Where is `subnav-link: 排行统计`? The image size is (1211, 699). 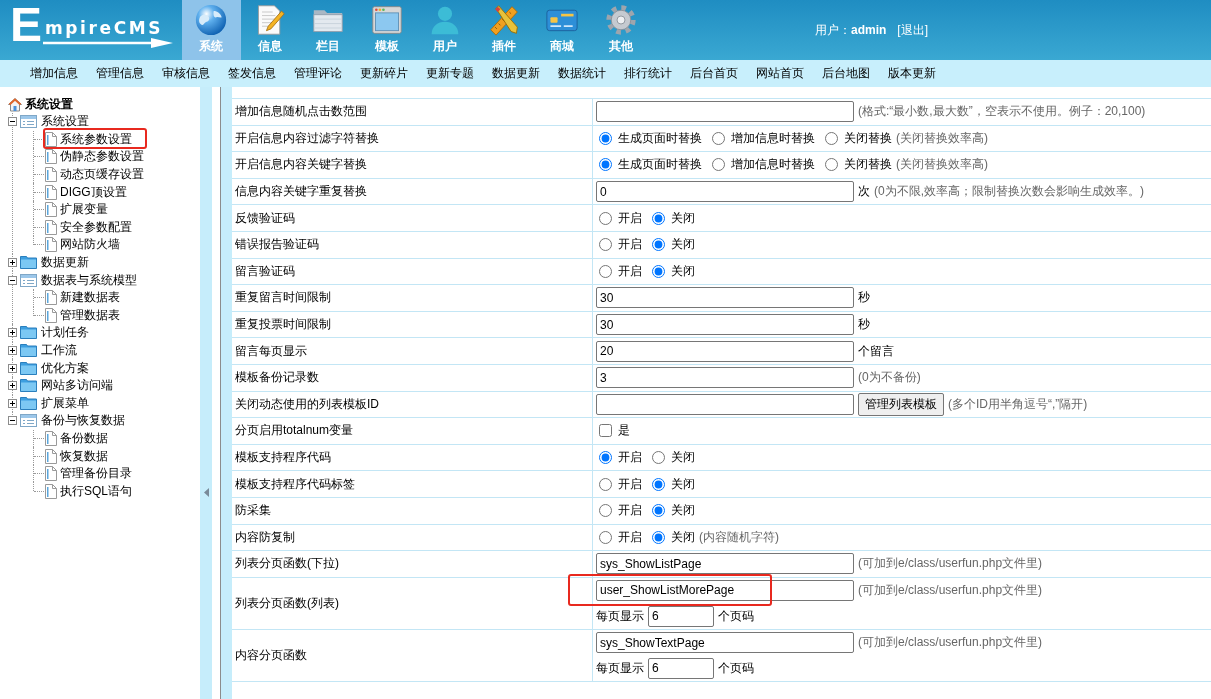
subnav-link: 排行统计 is located at coordinates (648, 73).